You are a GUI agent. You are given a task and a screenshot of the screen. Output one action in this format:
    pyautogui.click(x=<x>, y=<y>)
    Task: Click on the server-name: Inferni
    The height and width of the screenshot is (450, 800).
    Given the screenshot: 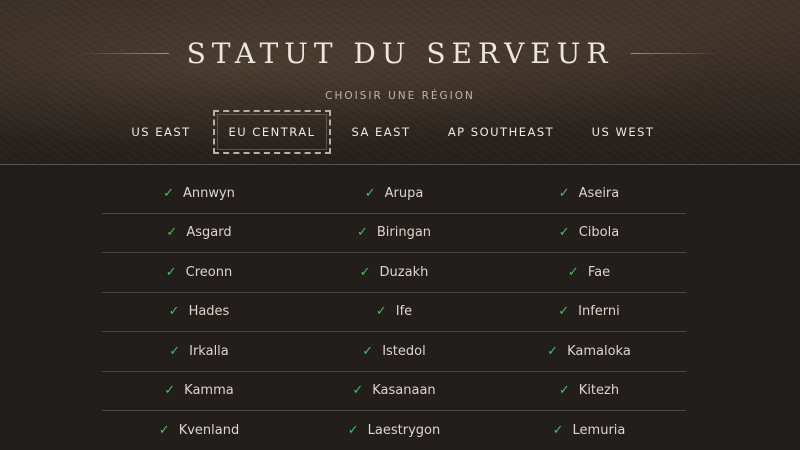 What is the action you would take?
    pyautogui.click(x=599, y=311)
    